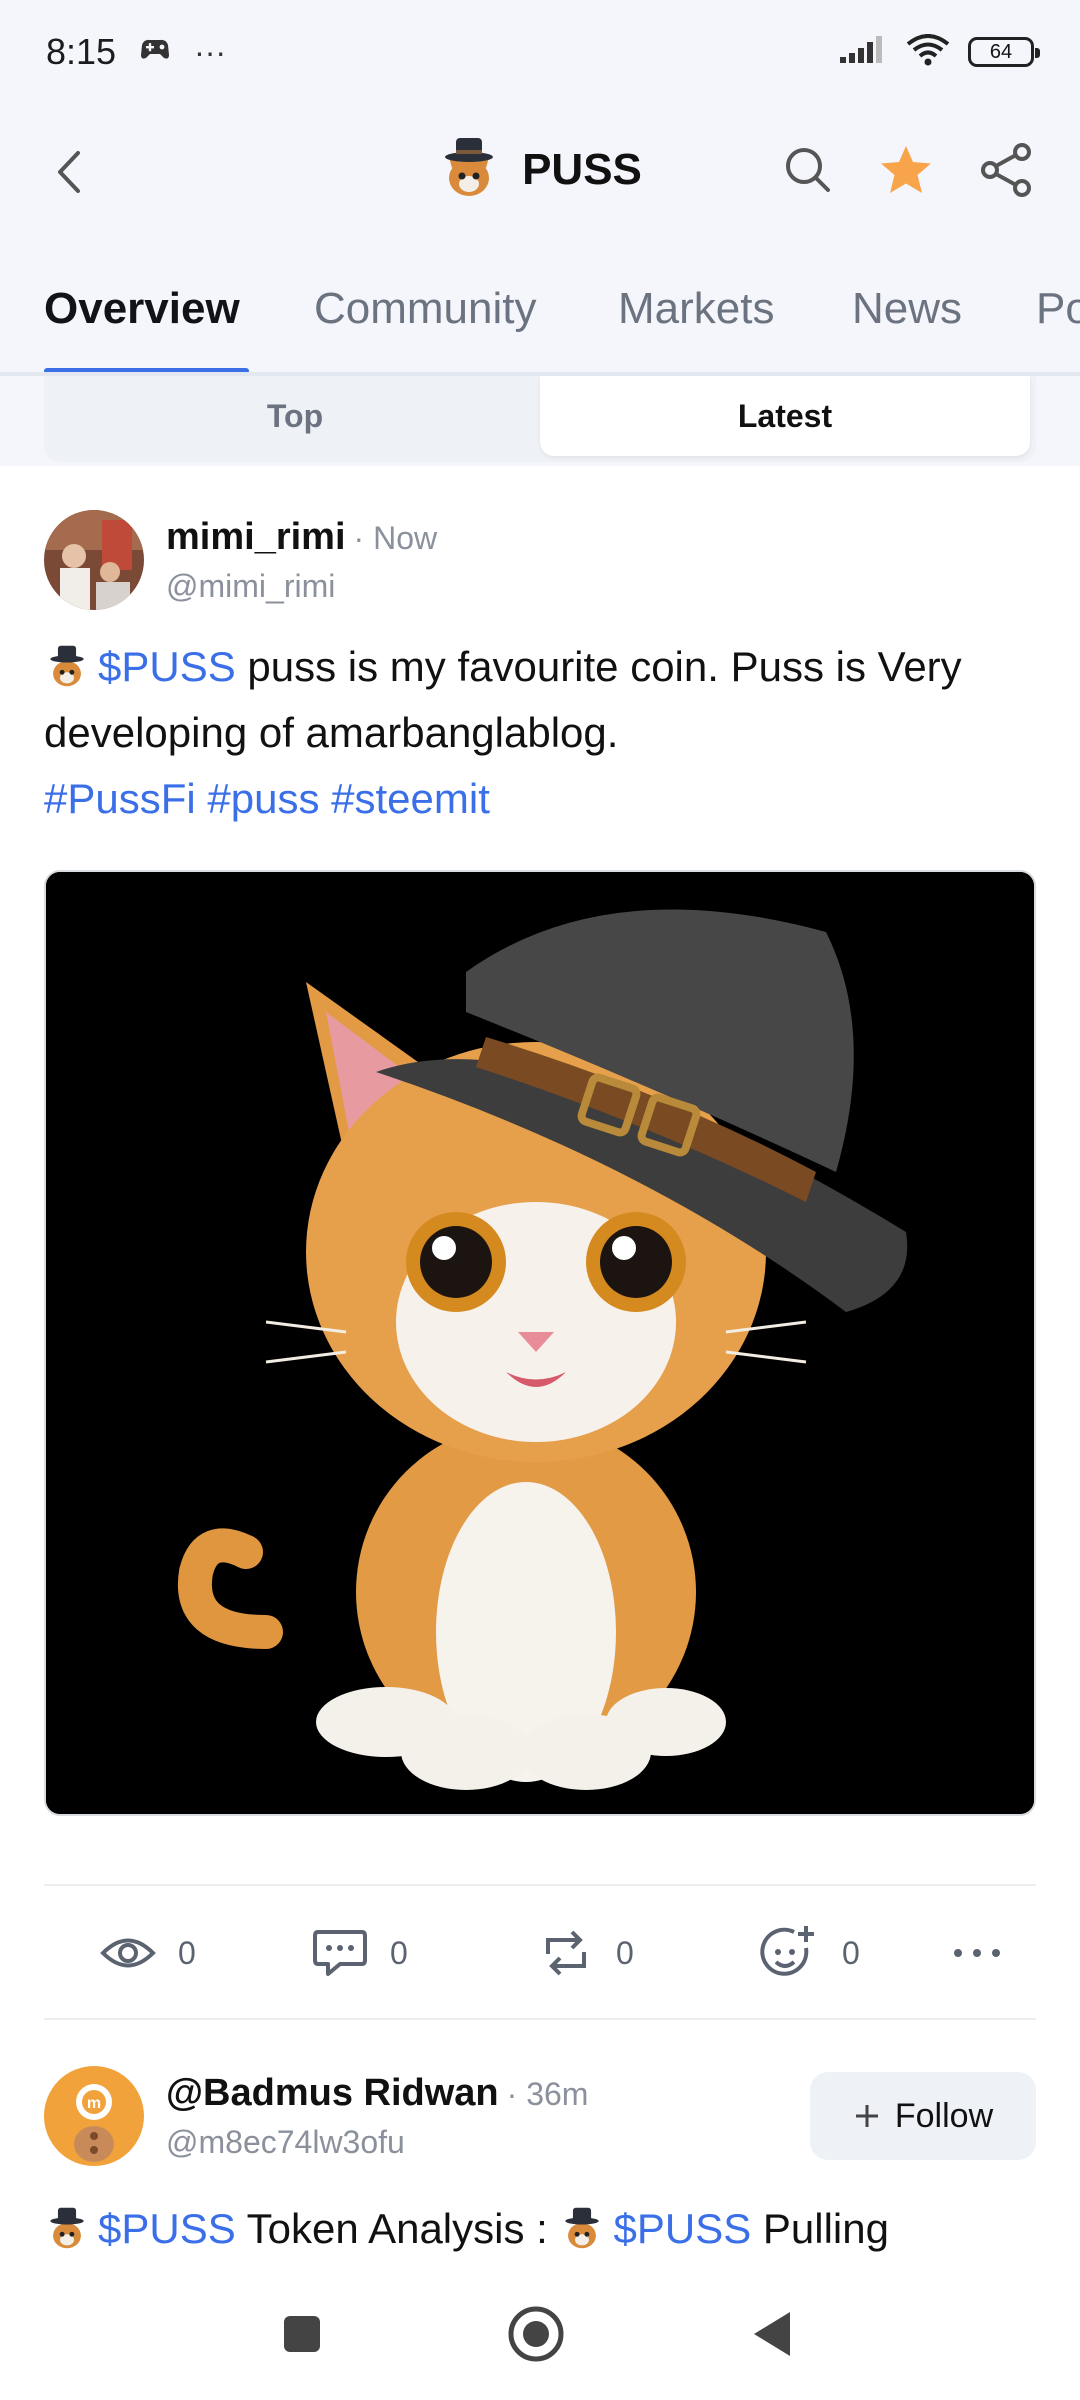 Image resolution: width=1080 pixels, height=2400 pixels. Describe the element at coordinates (469, 169) in the screenshot. I see `puss-logo-icon` at that location.